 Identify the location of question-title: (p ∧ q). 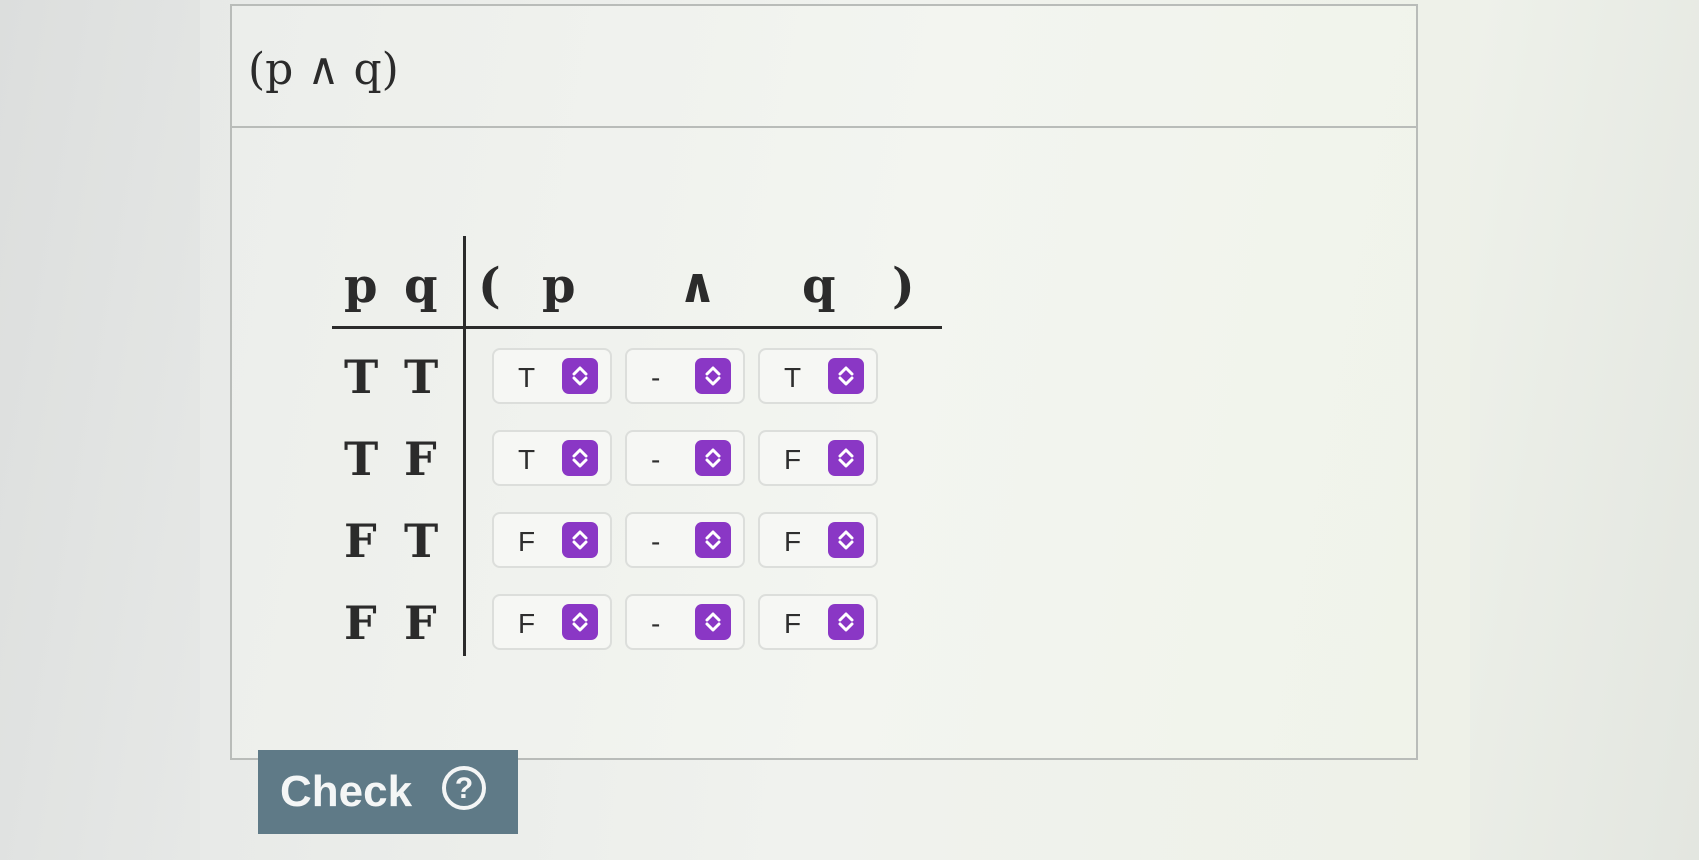
(323, 69).